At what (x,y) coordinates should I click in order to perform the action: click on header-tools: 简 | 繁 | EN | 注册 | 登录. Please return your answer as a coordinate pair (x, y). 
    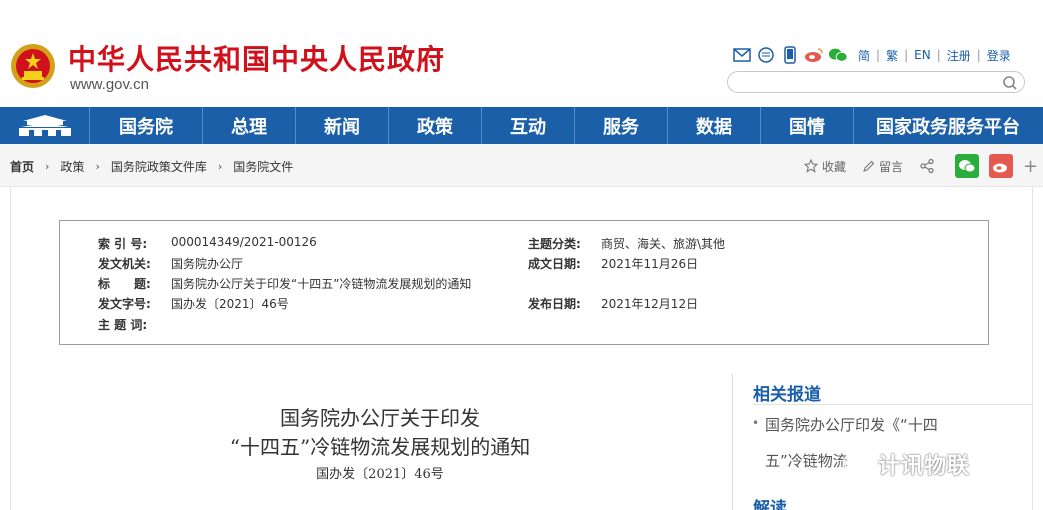
    Looking at the image, I should click on (871, 55).